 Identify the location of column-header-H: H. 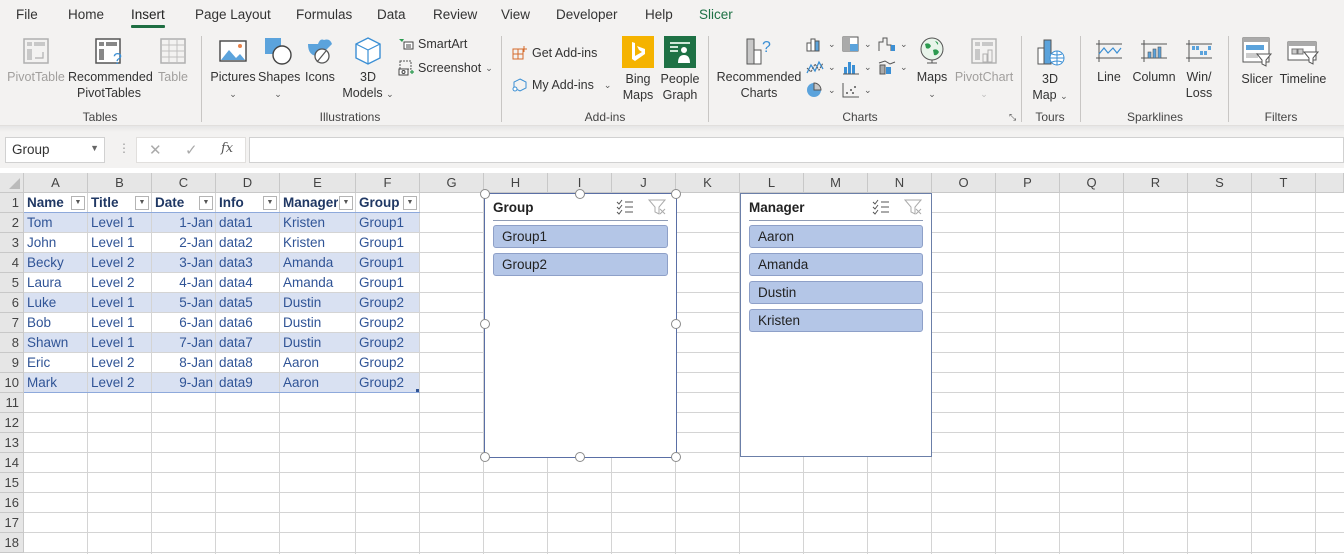
(516, 183).